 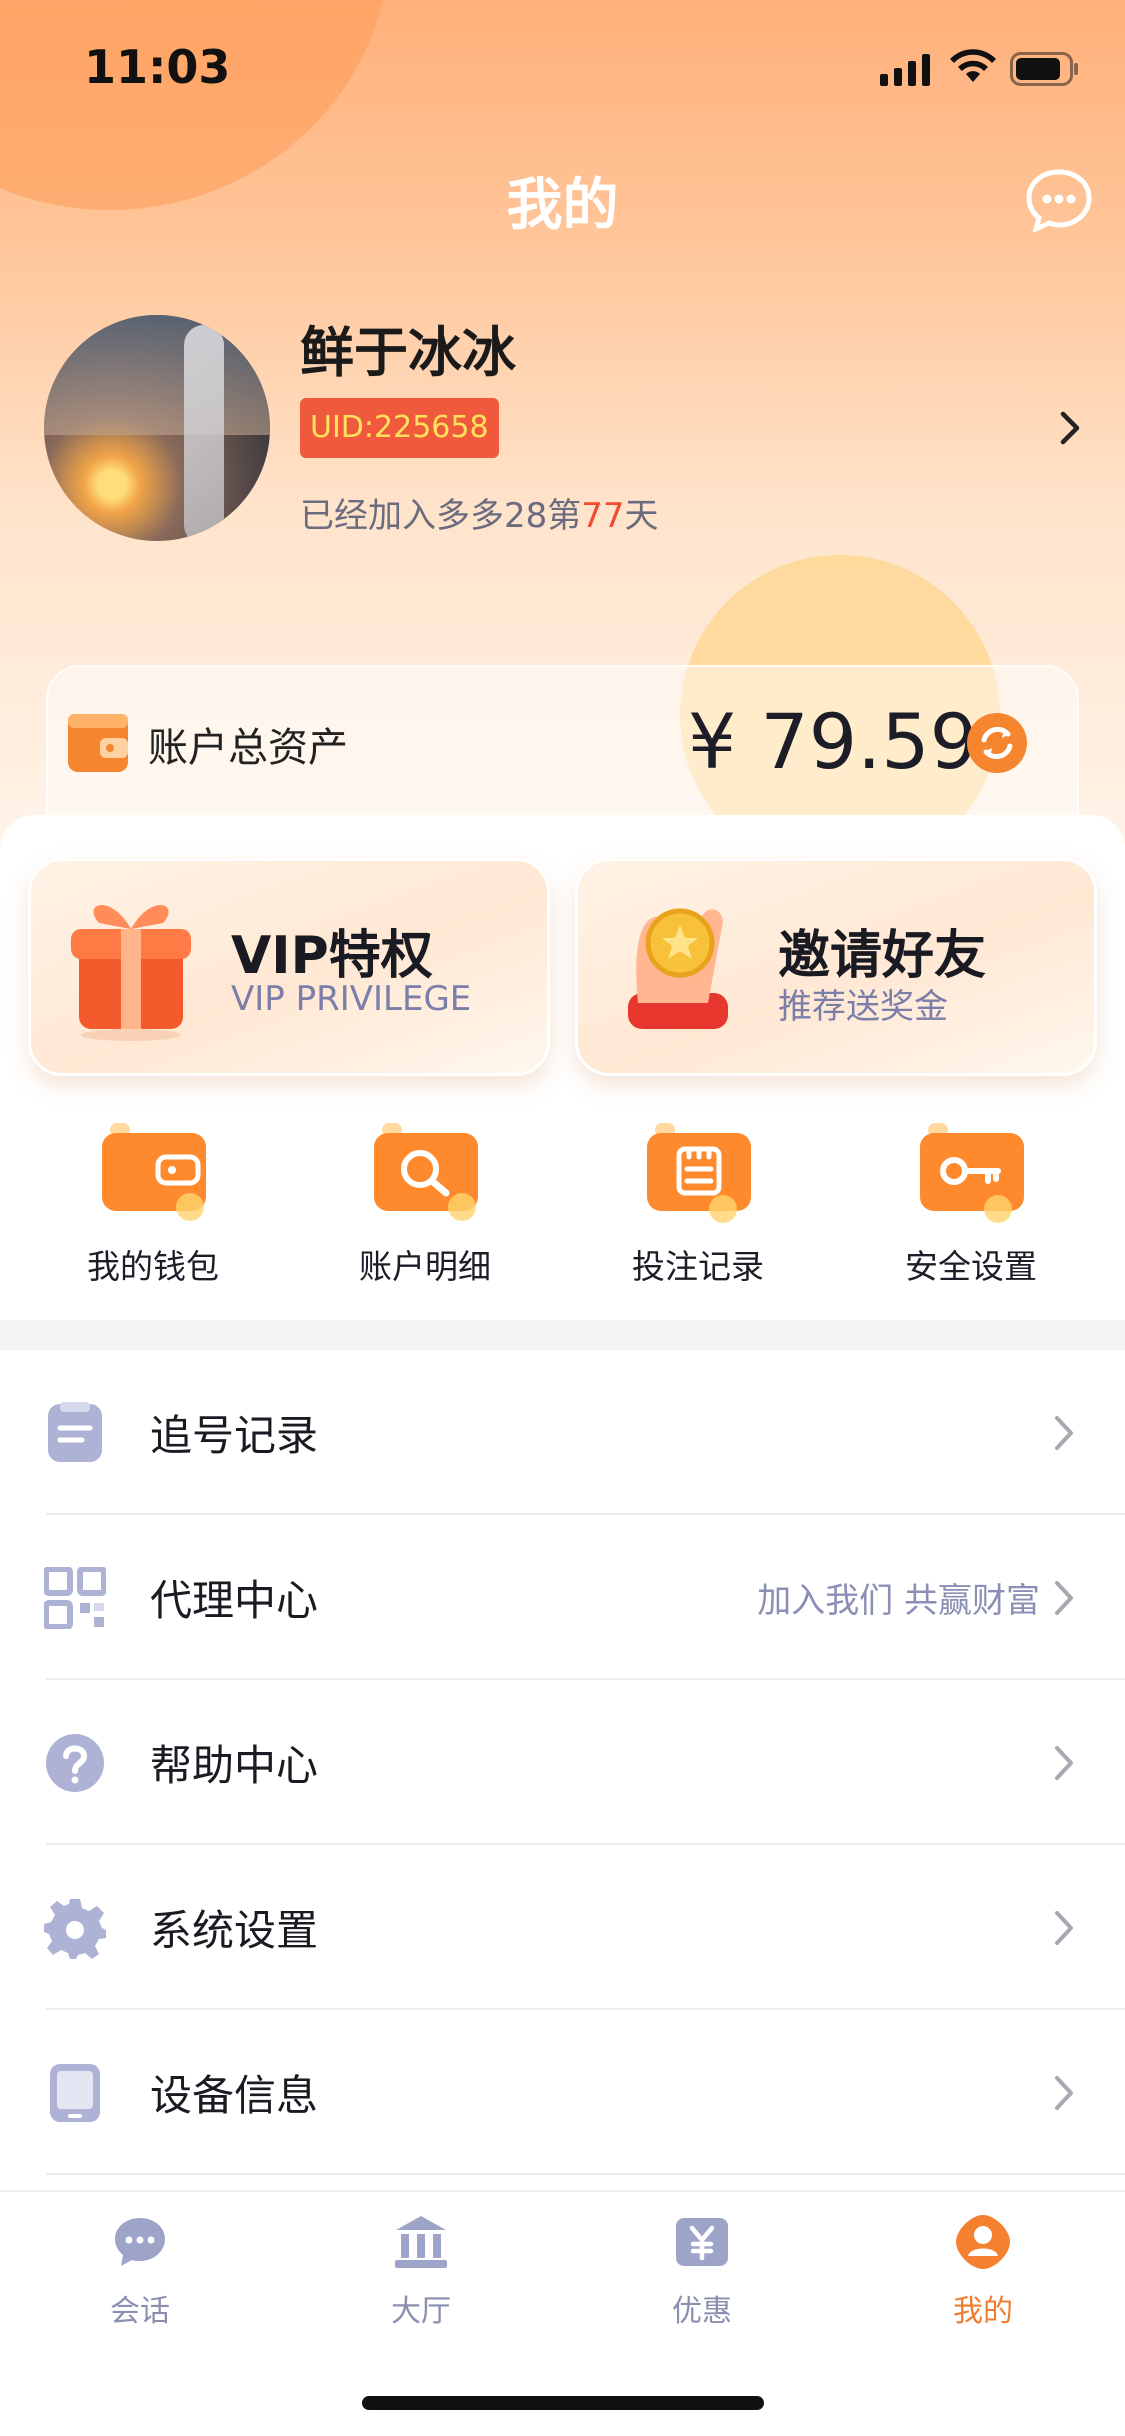 I want to click on page-title: 我的, so click(x=562, y=205).